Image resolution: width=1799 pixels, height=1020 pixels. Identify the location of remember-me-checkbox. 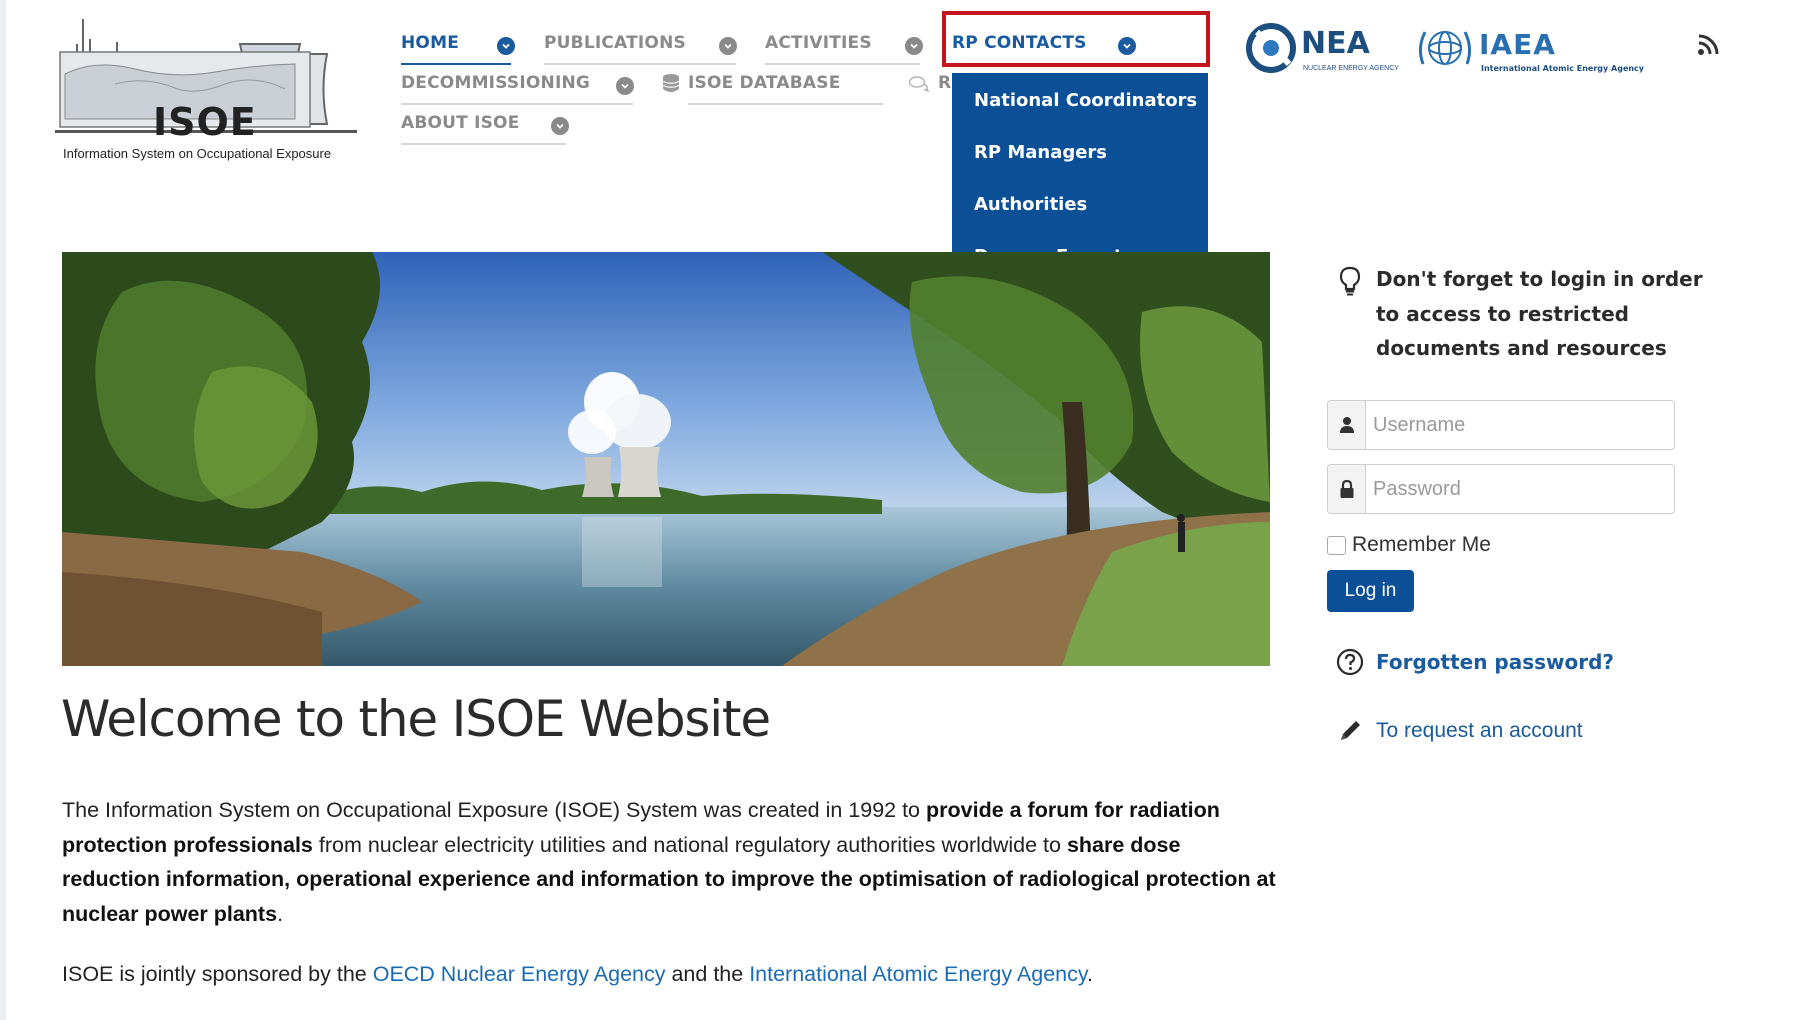
(1336, 545).